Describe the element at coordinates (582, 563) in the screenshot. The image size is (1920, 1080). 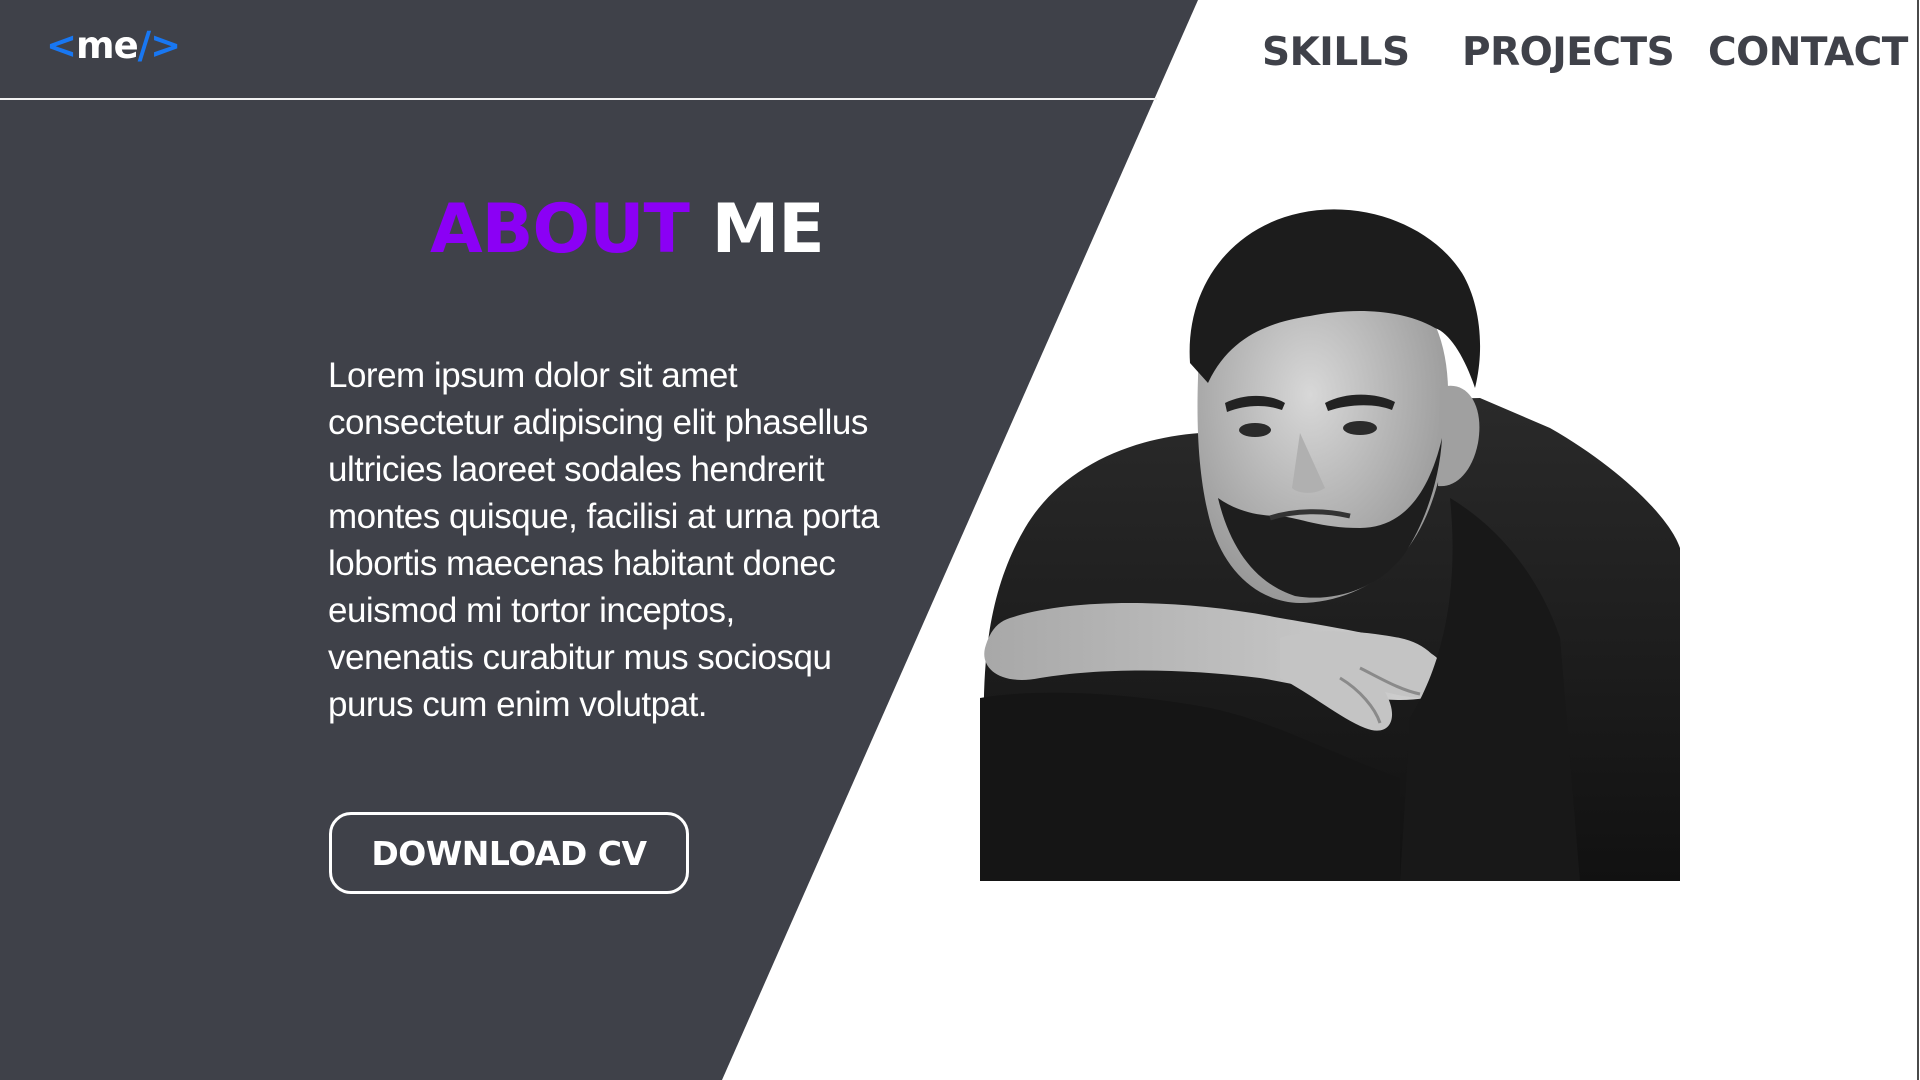
I see `bio-line: lobortis maecenas habitant donec` at that location.